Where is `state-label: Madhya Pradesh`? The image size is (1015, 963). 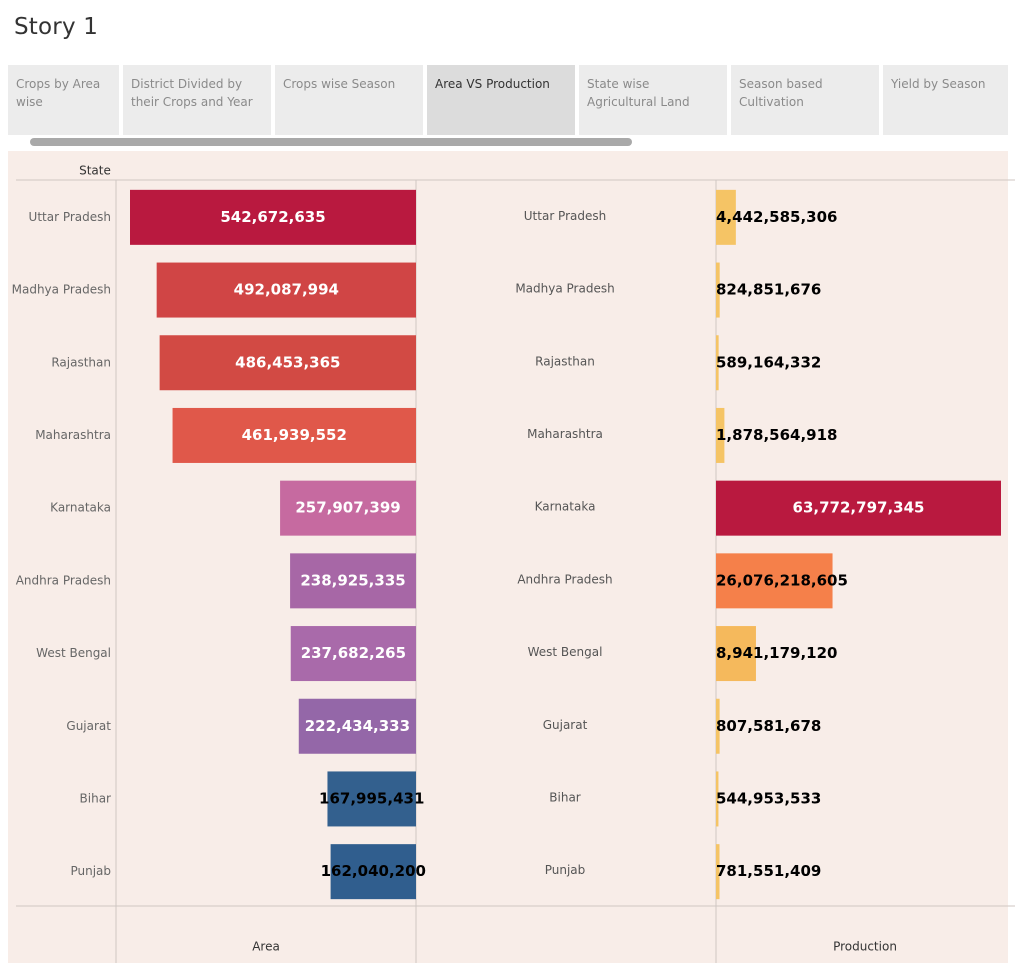 state-label: Madhya Pradesh is located at coordinates (564, 289).